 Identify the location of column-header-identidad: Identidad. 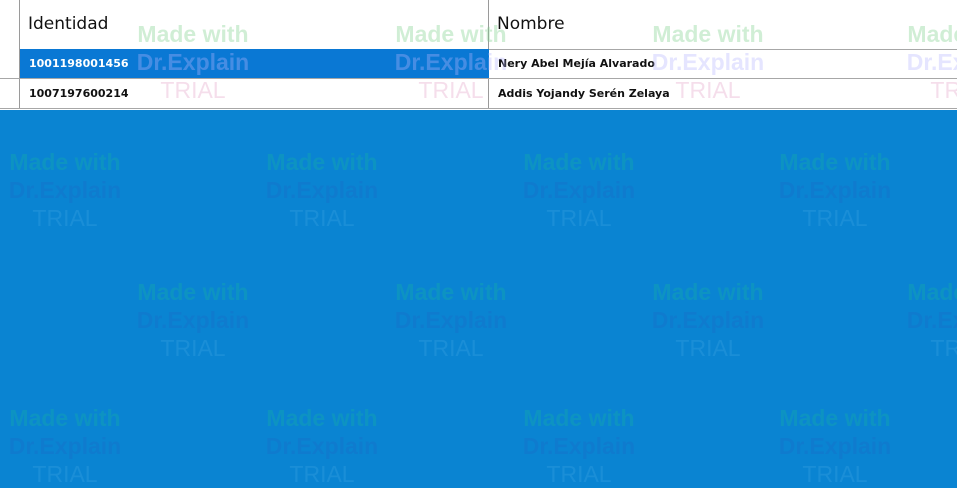
(254, 24).